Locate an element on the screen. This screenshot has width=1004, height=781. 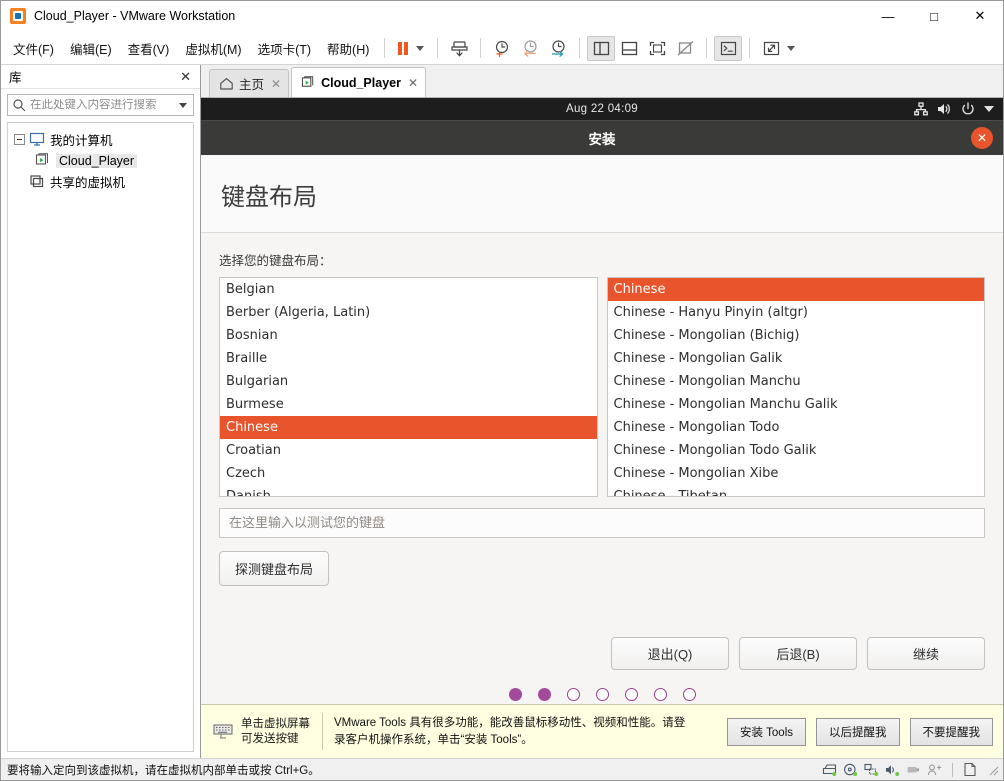
keyboard-layout-label: 选择您的键盘布局： is located at coordinates (275, 261).